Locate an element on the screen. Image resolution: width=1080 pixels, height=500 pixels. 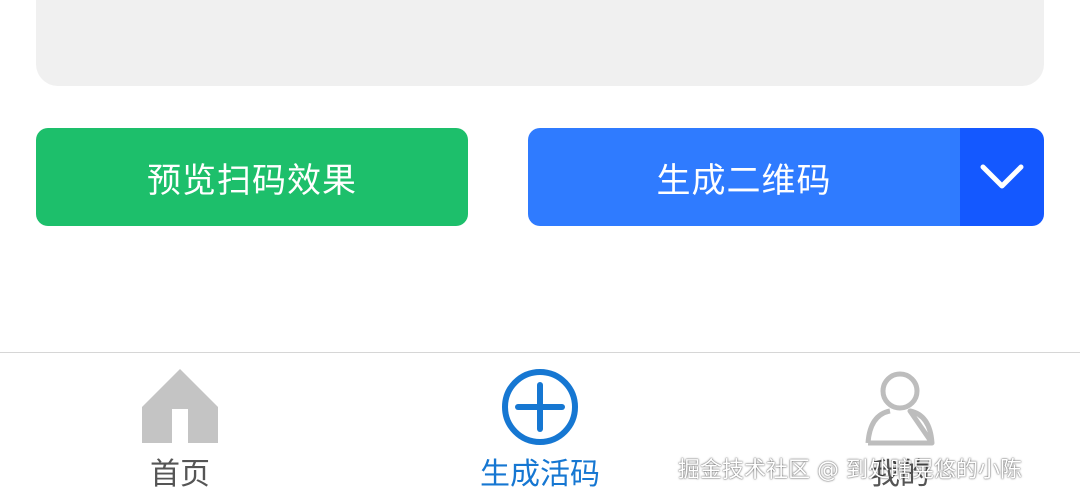
watermark-text: 掘金技术社区 @ 到处瞎晃悠的小陈 is located at coordinates (850, 470).